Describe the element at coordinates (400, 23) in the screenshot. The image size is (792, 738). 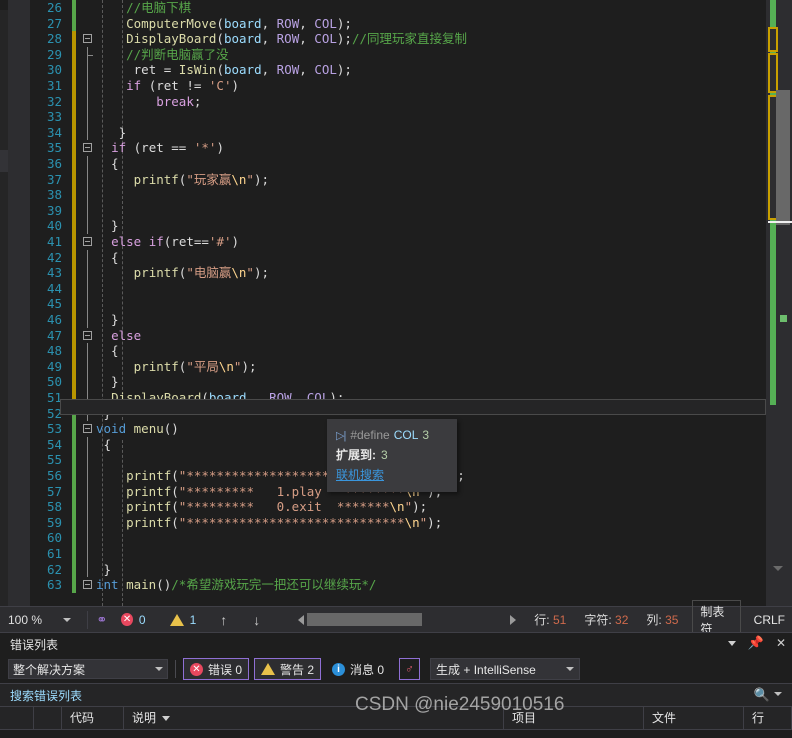
I see `code-line: 27 ComputerMove(board, ROW, COL);` at that location.